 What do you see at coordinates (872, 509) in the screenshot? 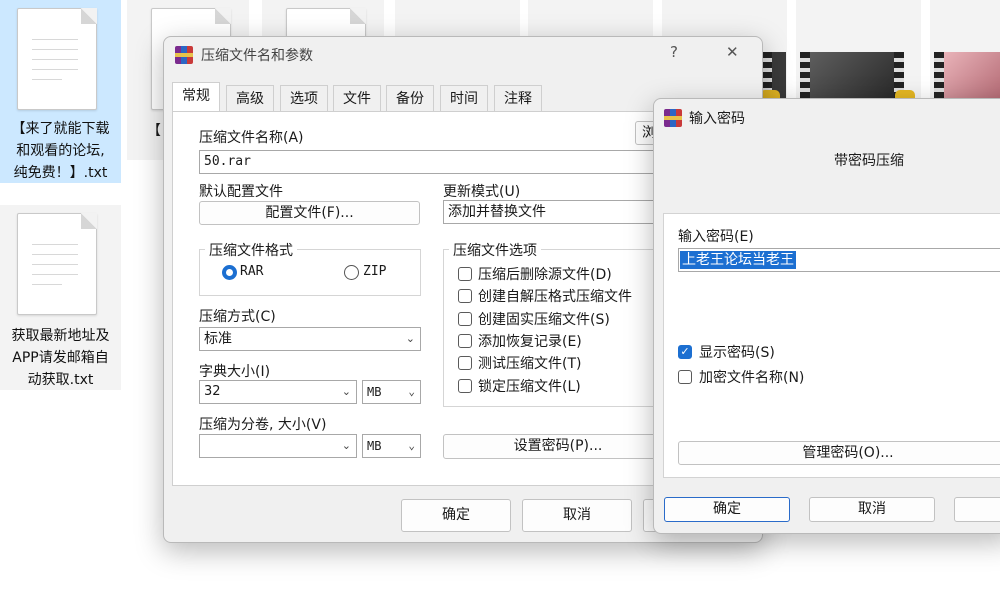
I see `password-cancel-button: 取消` at bounding box center [872, 509].